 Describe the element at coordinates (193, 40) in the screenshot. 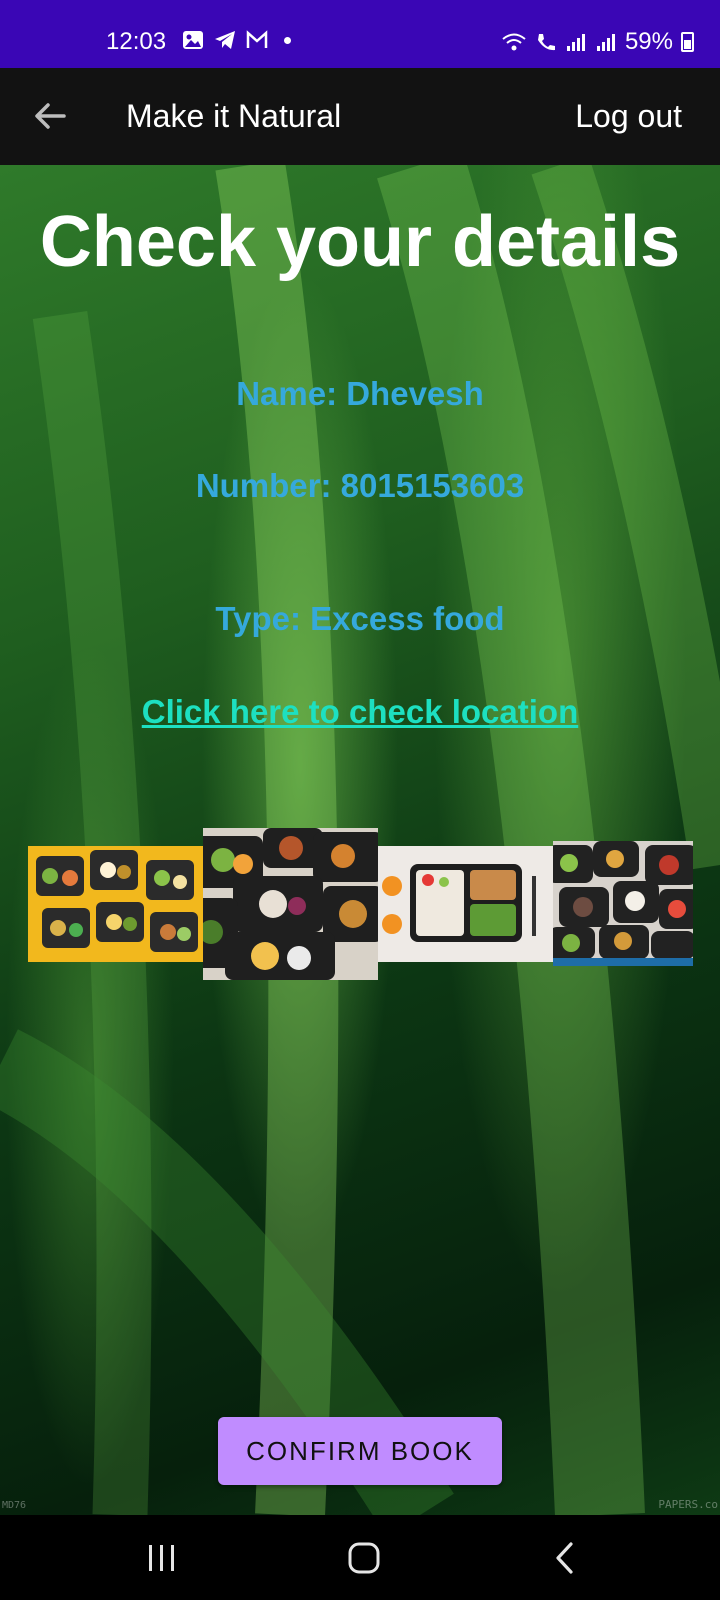

I see `gallery-icon` at that location.